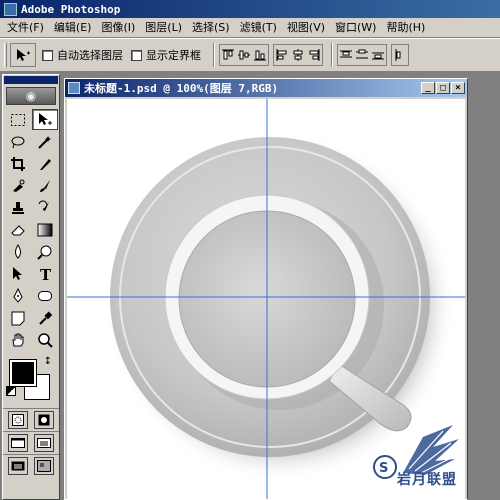  Describe the element at coordinates (282, 55) in the screenshot. I see `align-left-edges-icon` at that location.